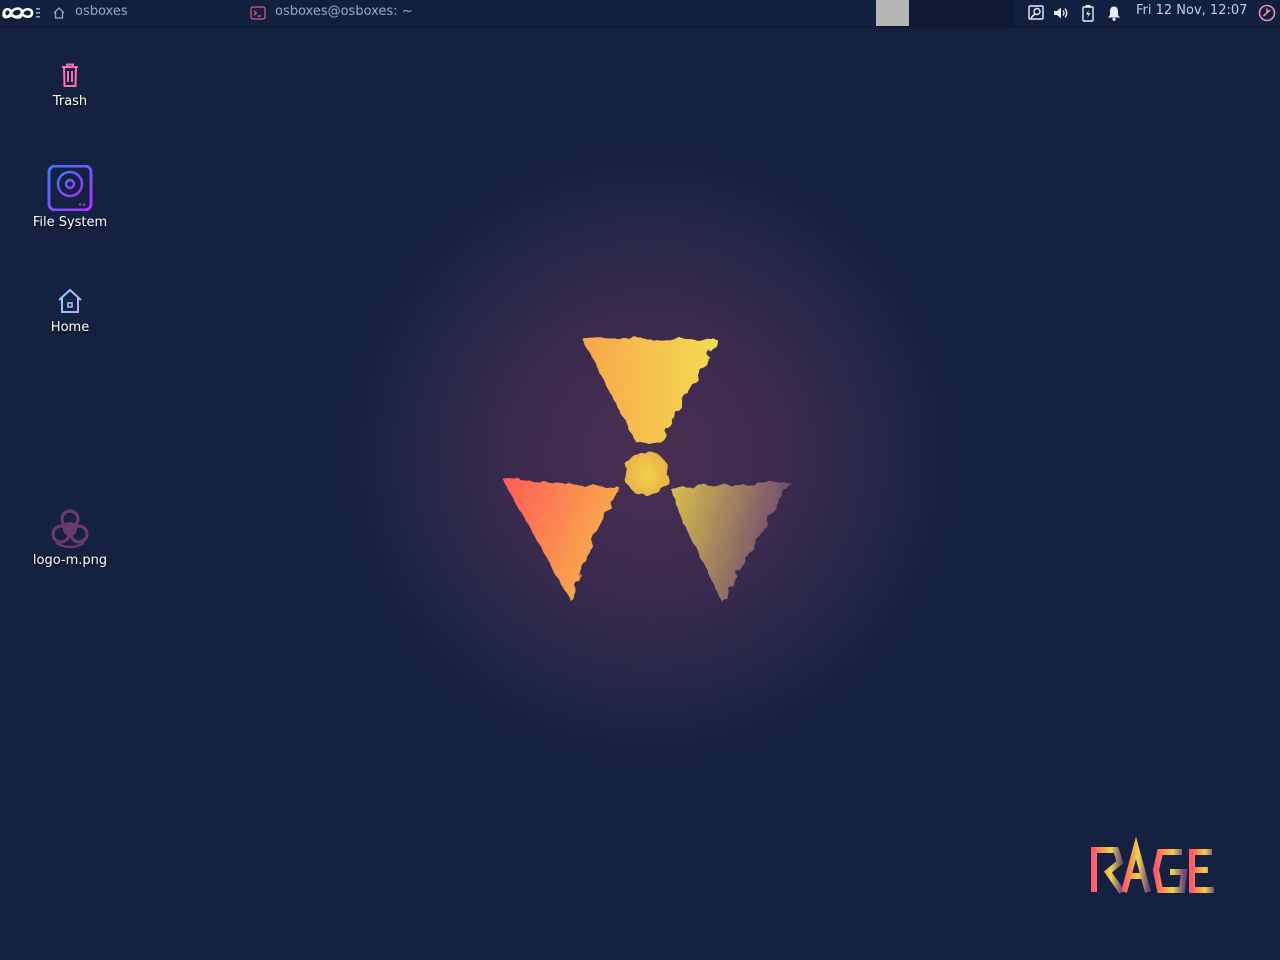 The height and width of the screenshot is (960, 1280). Describe the element at coordinates (1267, 15) in the screenshot. I see `power-icon` at that location.